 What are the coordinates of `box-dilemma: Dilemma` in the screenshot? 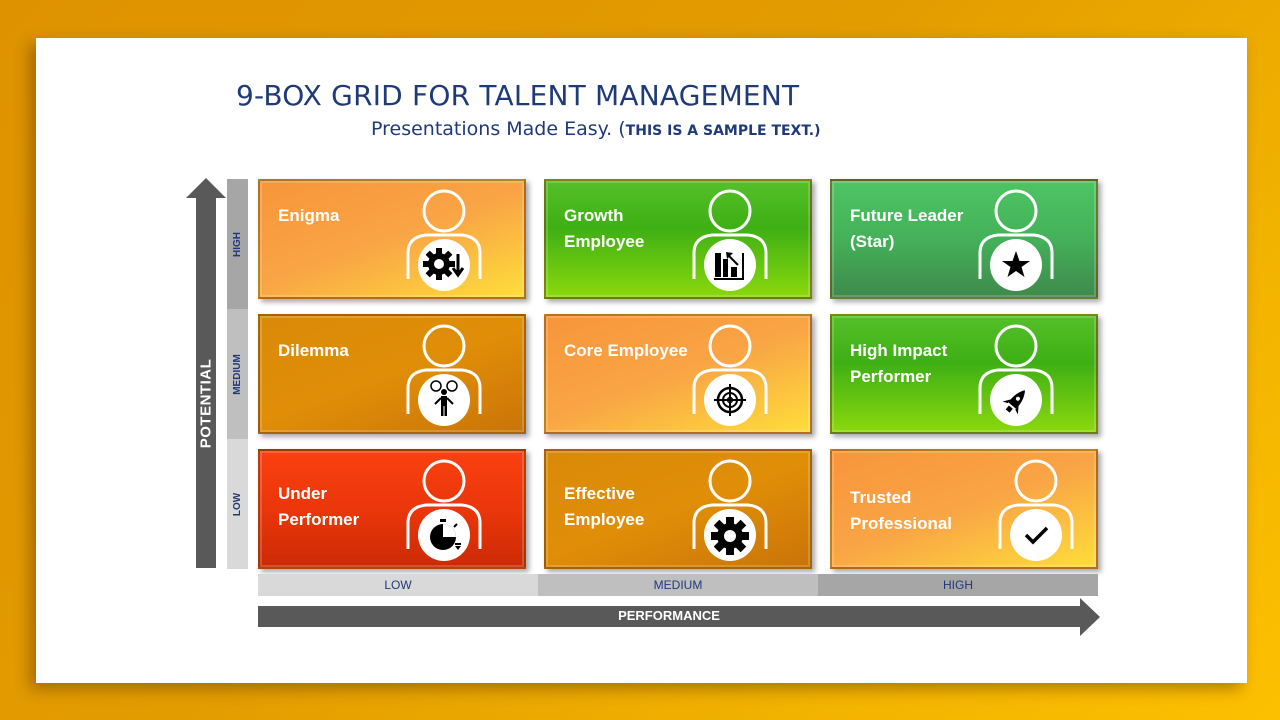 It's located at (392, 374).